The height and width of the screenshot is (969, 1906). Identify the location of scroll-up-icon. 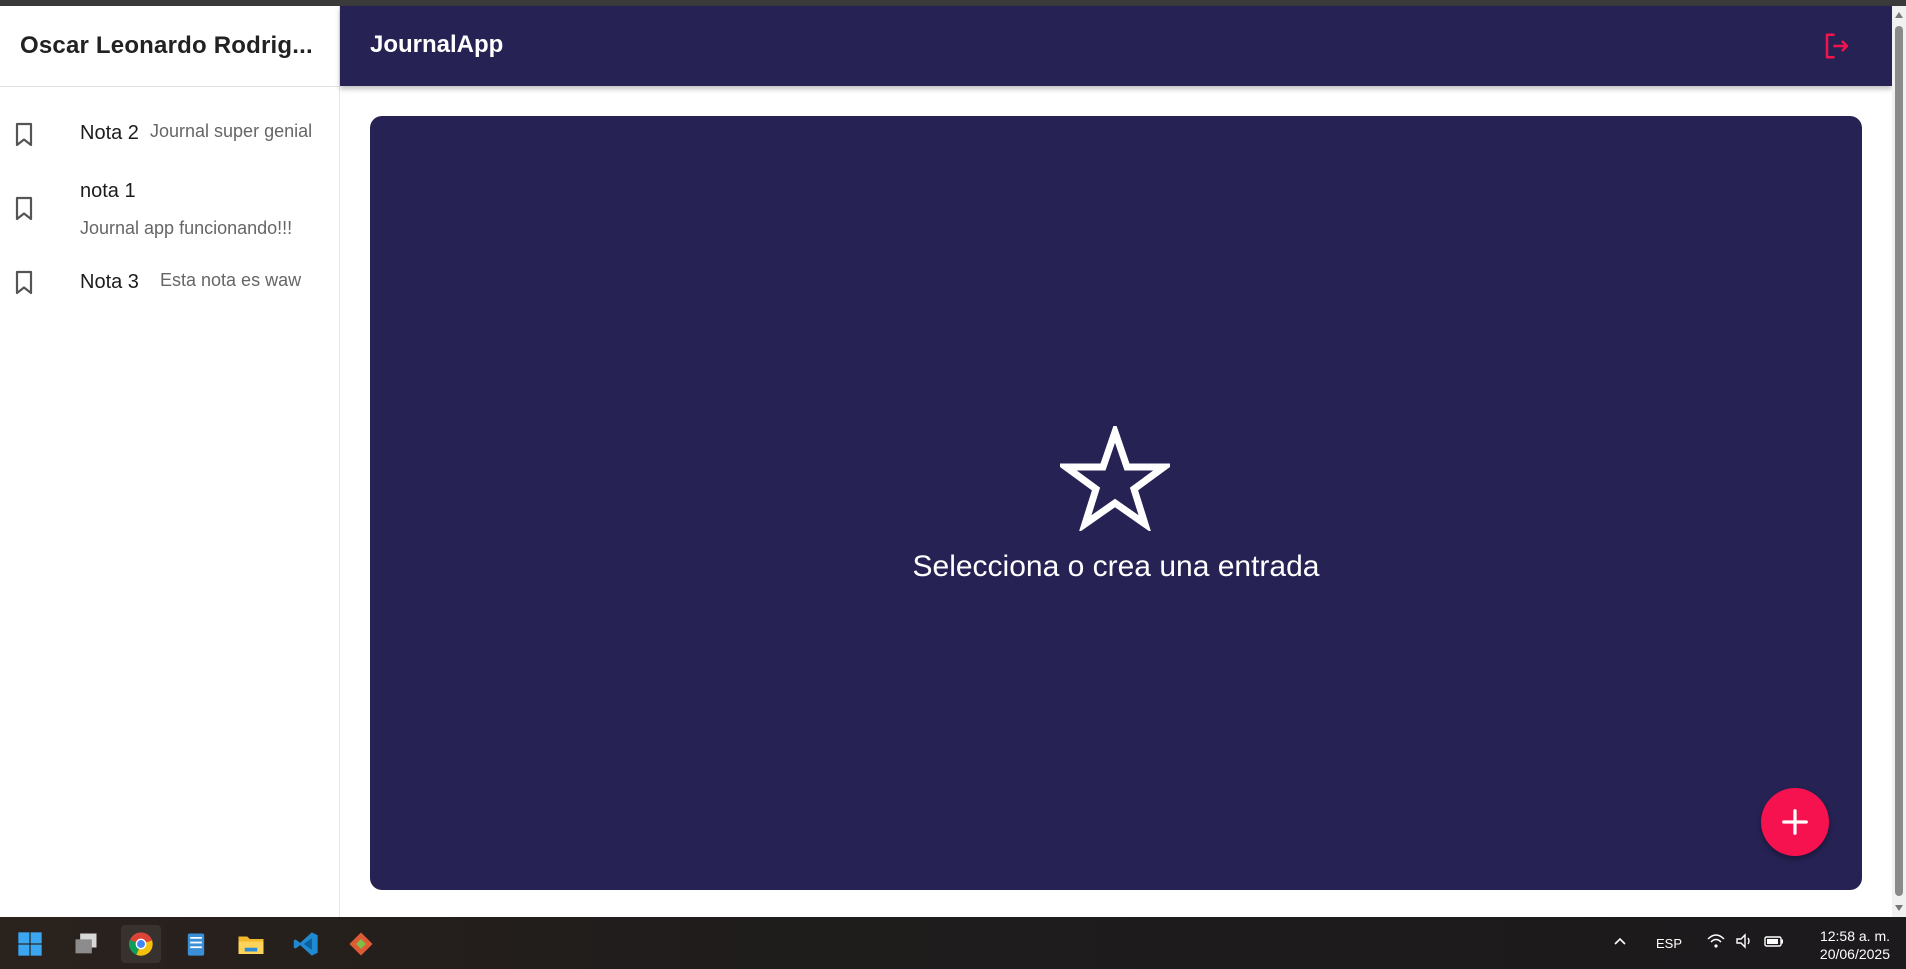
(1899, 15).